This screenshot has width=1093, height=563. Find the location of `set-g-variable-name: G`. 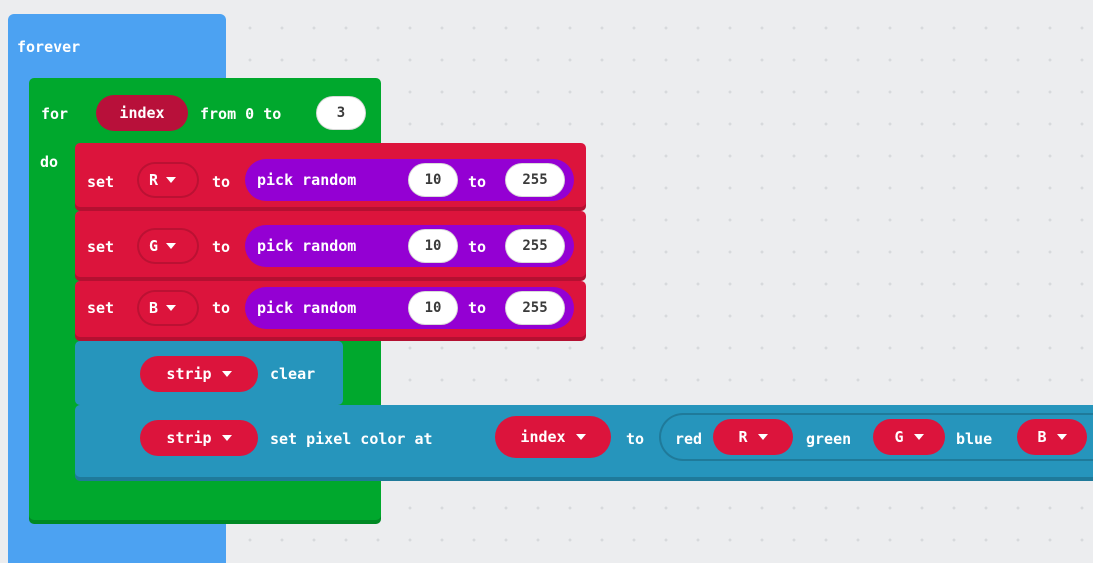

set-g-variable-name: G is located at coordinates (154, 246).